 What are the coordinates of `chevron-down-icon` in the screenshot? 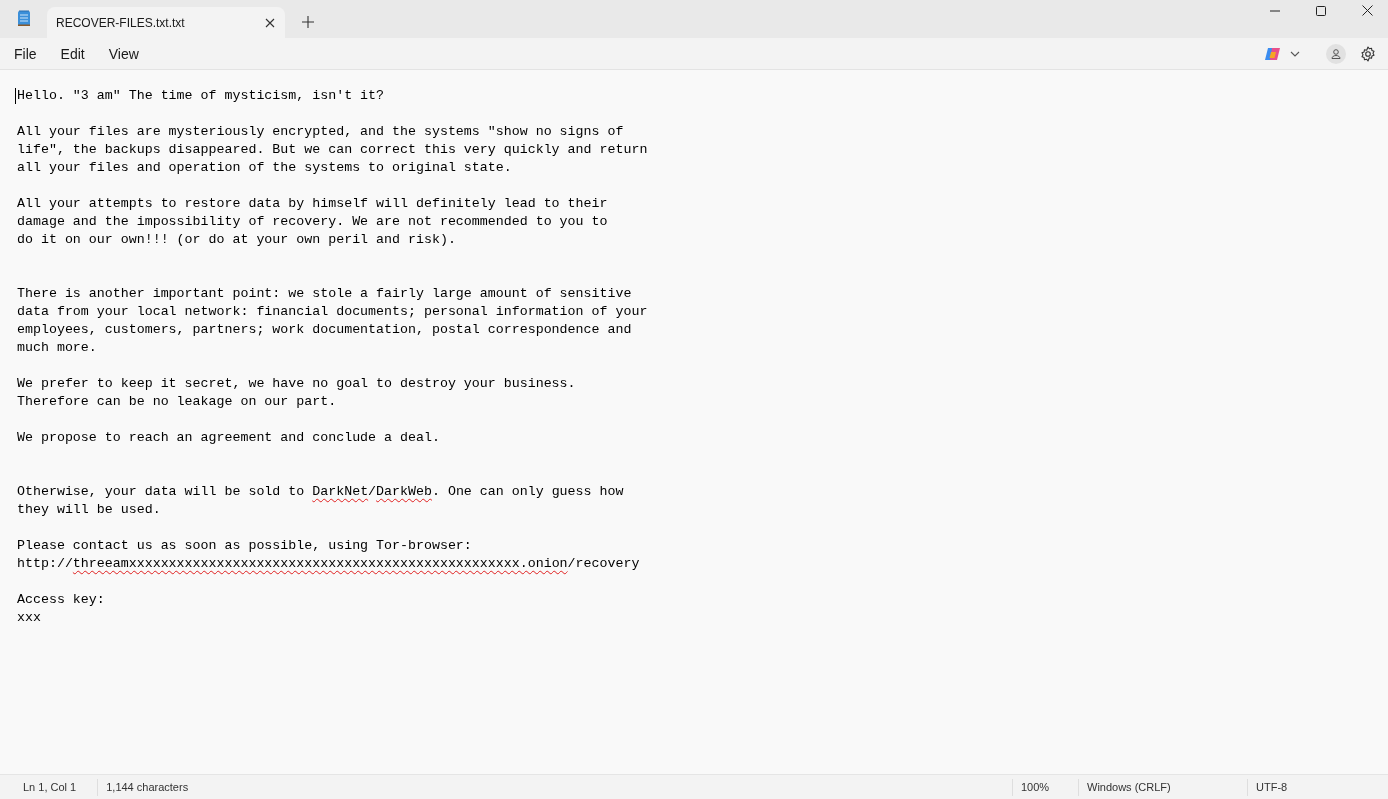 It's located at (1295, 53).